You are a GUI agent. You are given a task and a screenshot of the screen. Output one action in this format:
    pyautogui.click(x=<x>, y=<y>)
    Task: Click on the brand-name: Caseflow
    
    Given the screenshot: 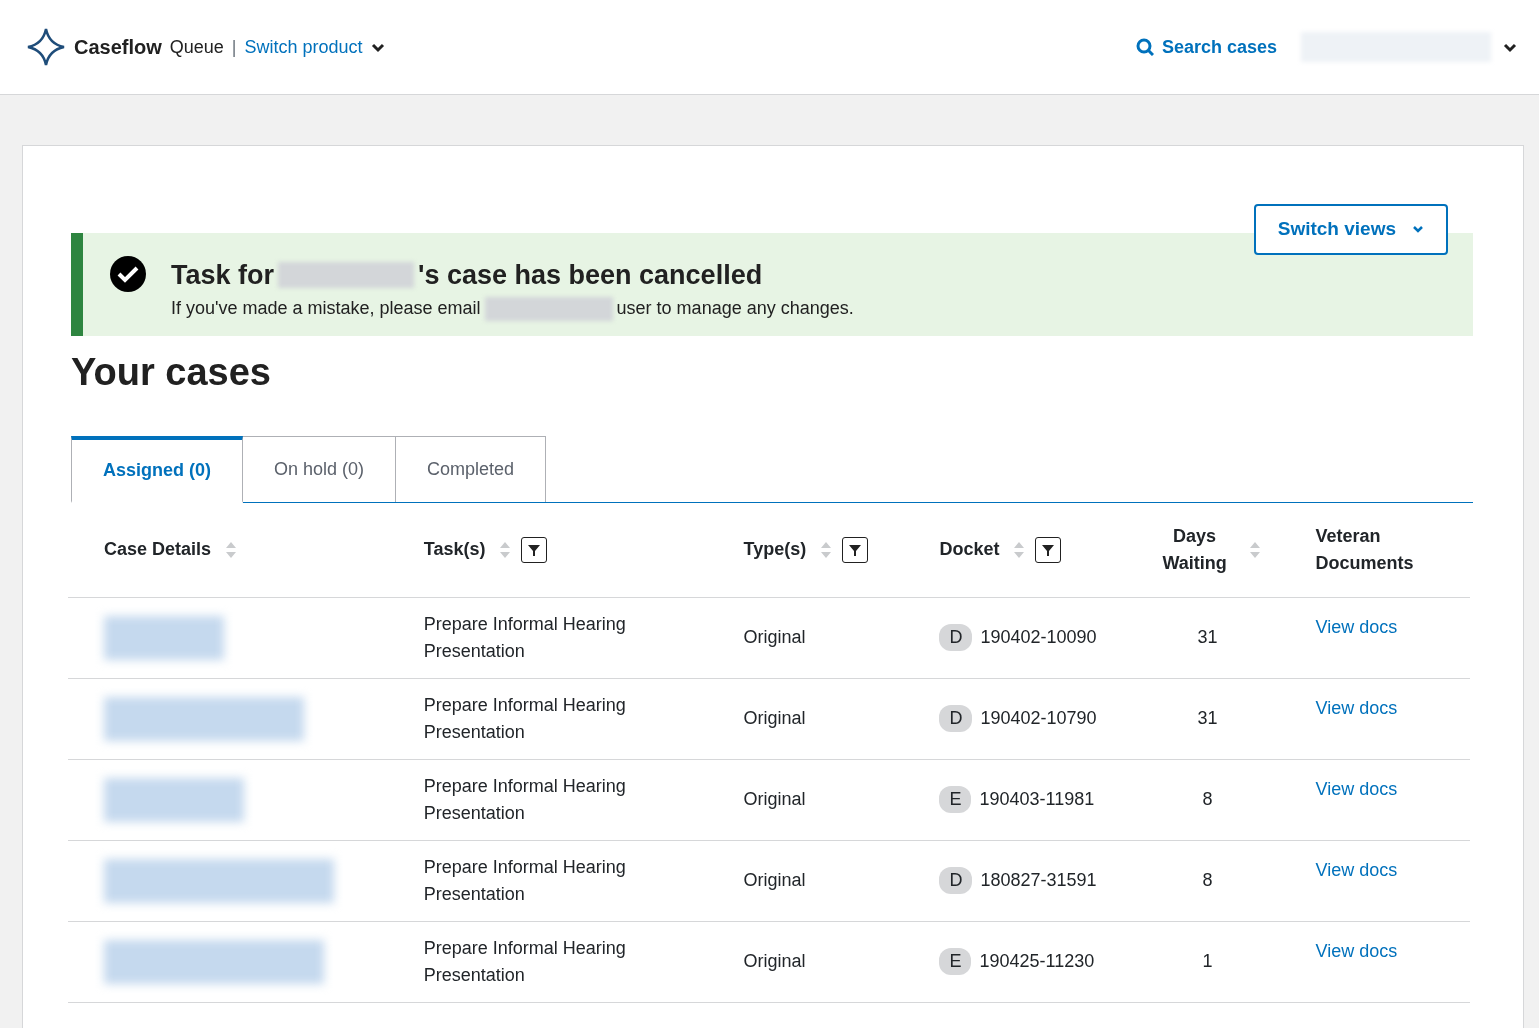 What is the action you would take?
    pyautogui.click(x=118, y=47)
    